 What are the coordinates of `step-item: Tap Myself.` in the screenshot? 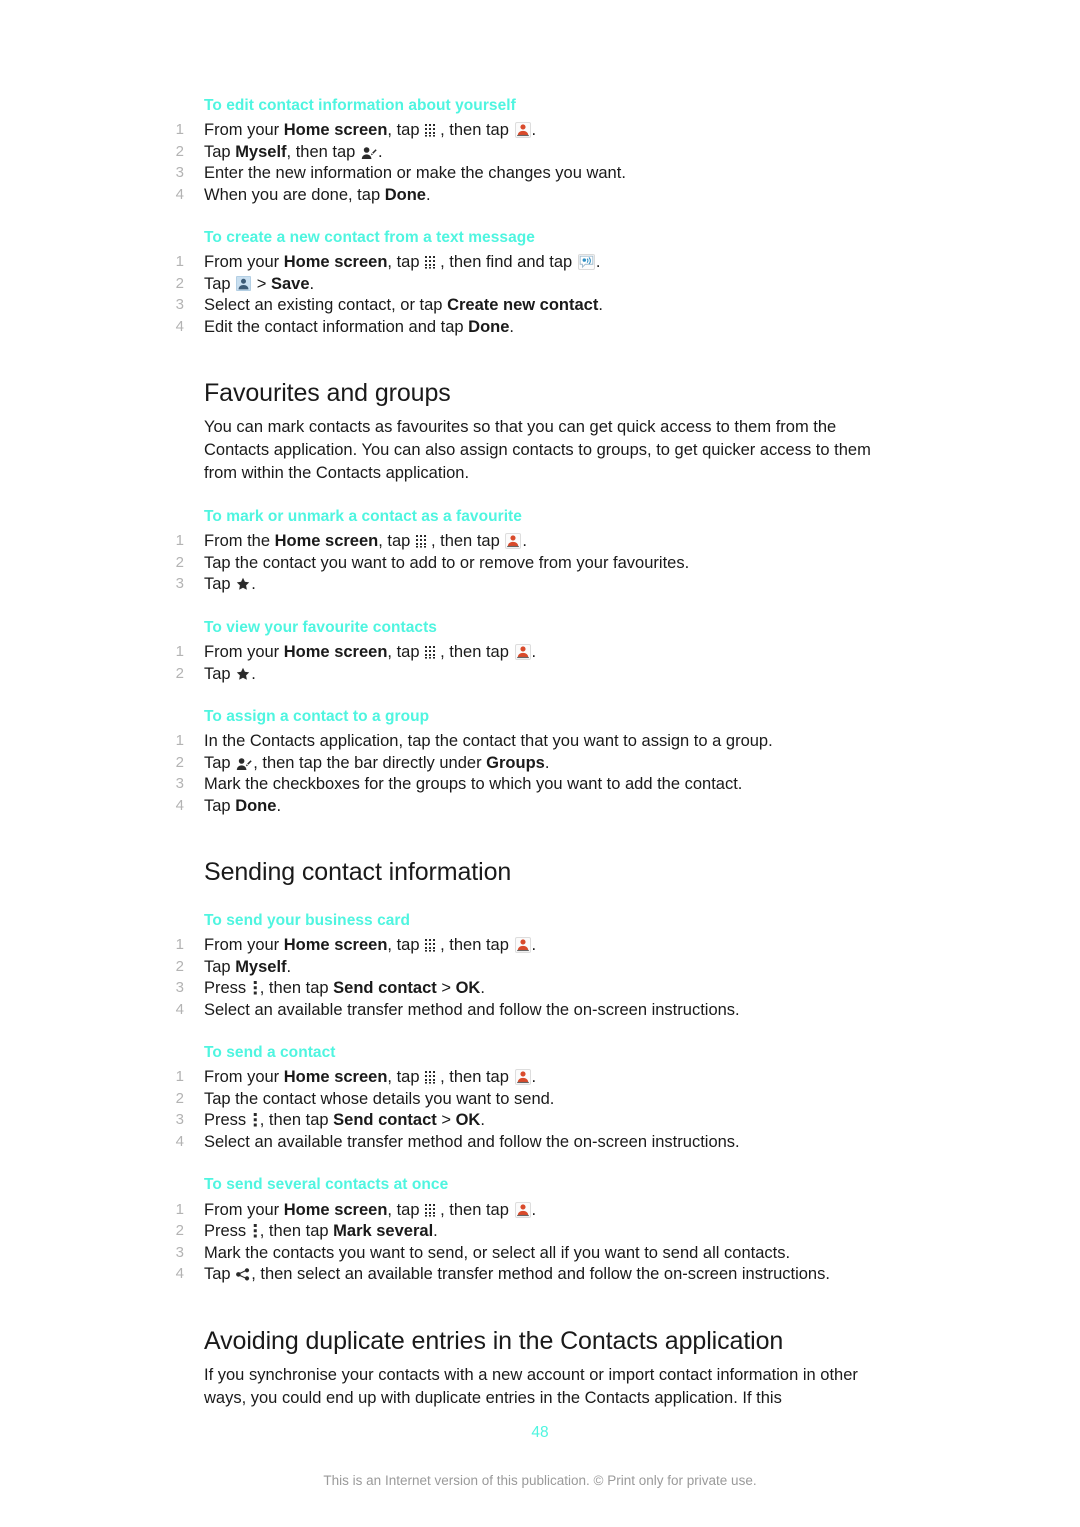 It's located at (538, 967).